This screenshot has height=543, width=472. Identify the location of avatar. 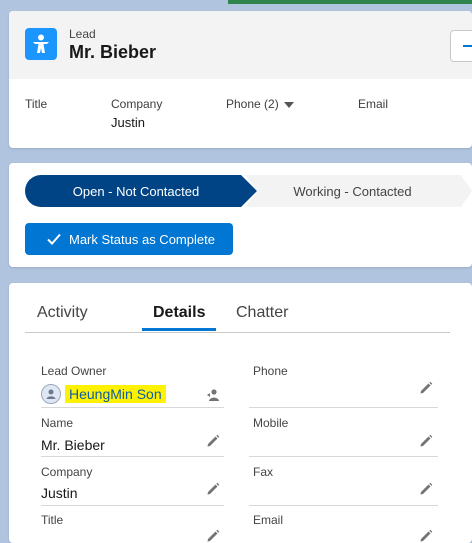
(51, 394).